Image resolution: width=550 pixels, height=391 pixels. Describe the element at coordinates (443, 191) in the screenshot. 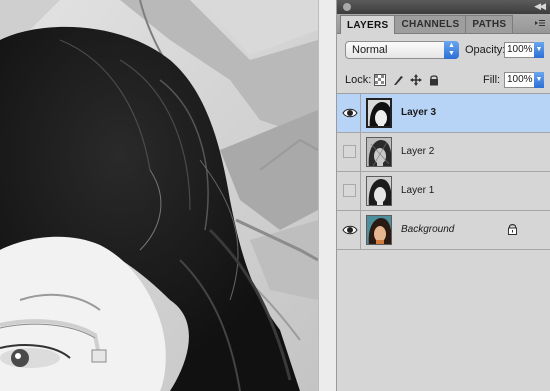

I see `layer-row-layer-1: Layer 1` at that location.